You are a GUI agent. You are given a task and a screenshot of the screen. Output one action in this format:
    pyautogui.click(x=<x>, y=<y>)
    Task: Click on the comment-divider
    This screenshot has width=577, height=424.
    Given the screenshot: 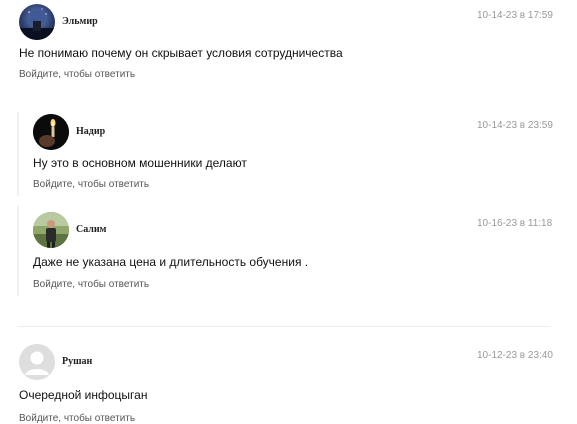 What is the action you would take?
    pyautogui.click(x=284, y=326)
    